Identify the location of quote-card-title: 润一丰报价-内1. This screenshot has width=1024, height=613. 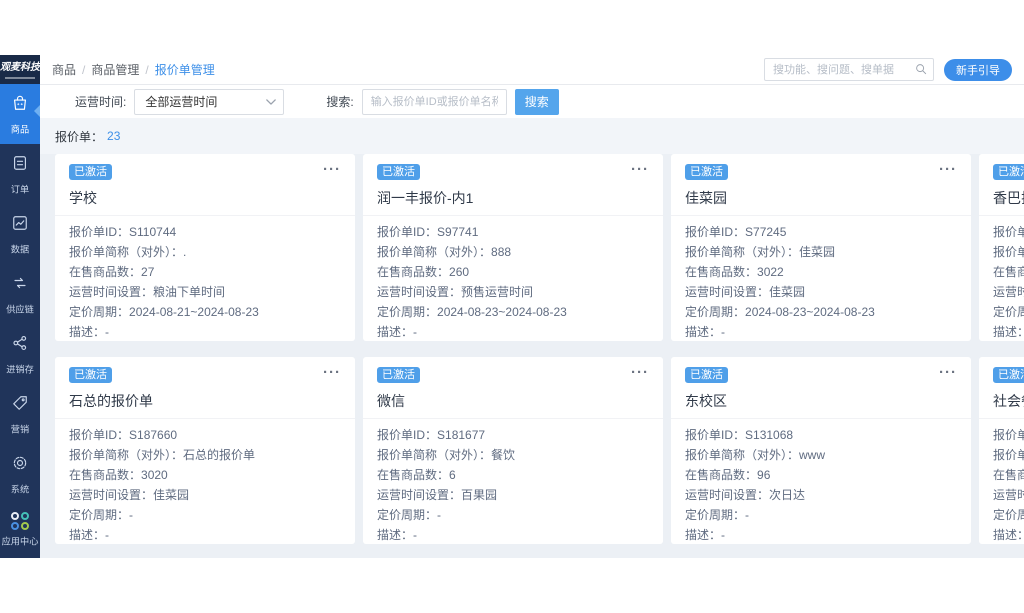
(513, 197).